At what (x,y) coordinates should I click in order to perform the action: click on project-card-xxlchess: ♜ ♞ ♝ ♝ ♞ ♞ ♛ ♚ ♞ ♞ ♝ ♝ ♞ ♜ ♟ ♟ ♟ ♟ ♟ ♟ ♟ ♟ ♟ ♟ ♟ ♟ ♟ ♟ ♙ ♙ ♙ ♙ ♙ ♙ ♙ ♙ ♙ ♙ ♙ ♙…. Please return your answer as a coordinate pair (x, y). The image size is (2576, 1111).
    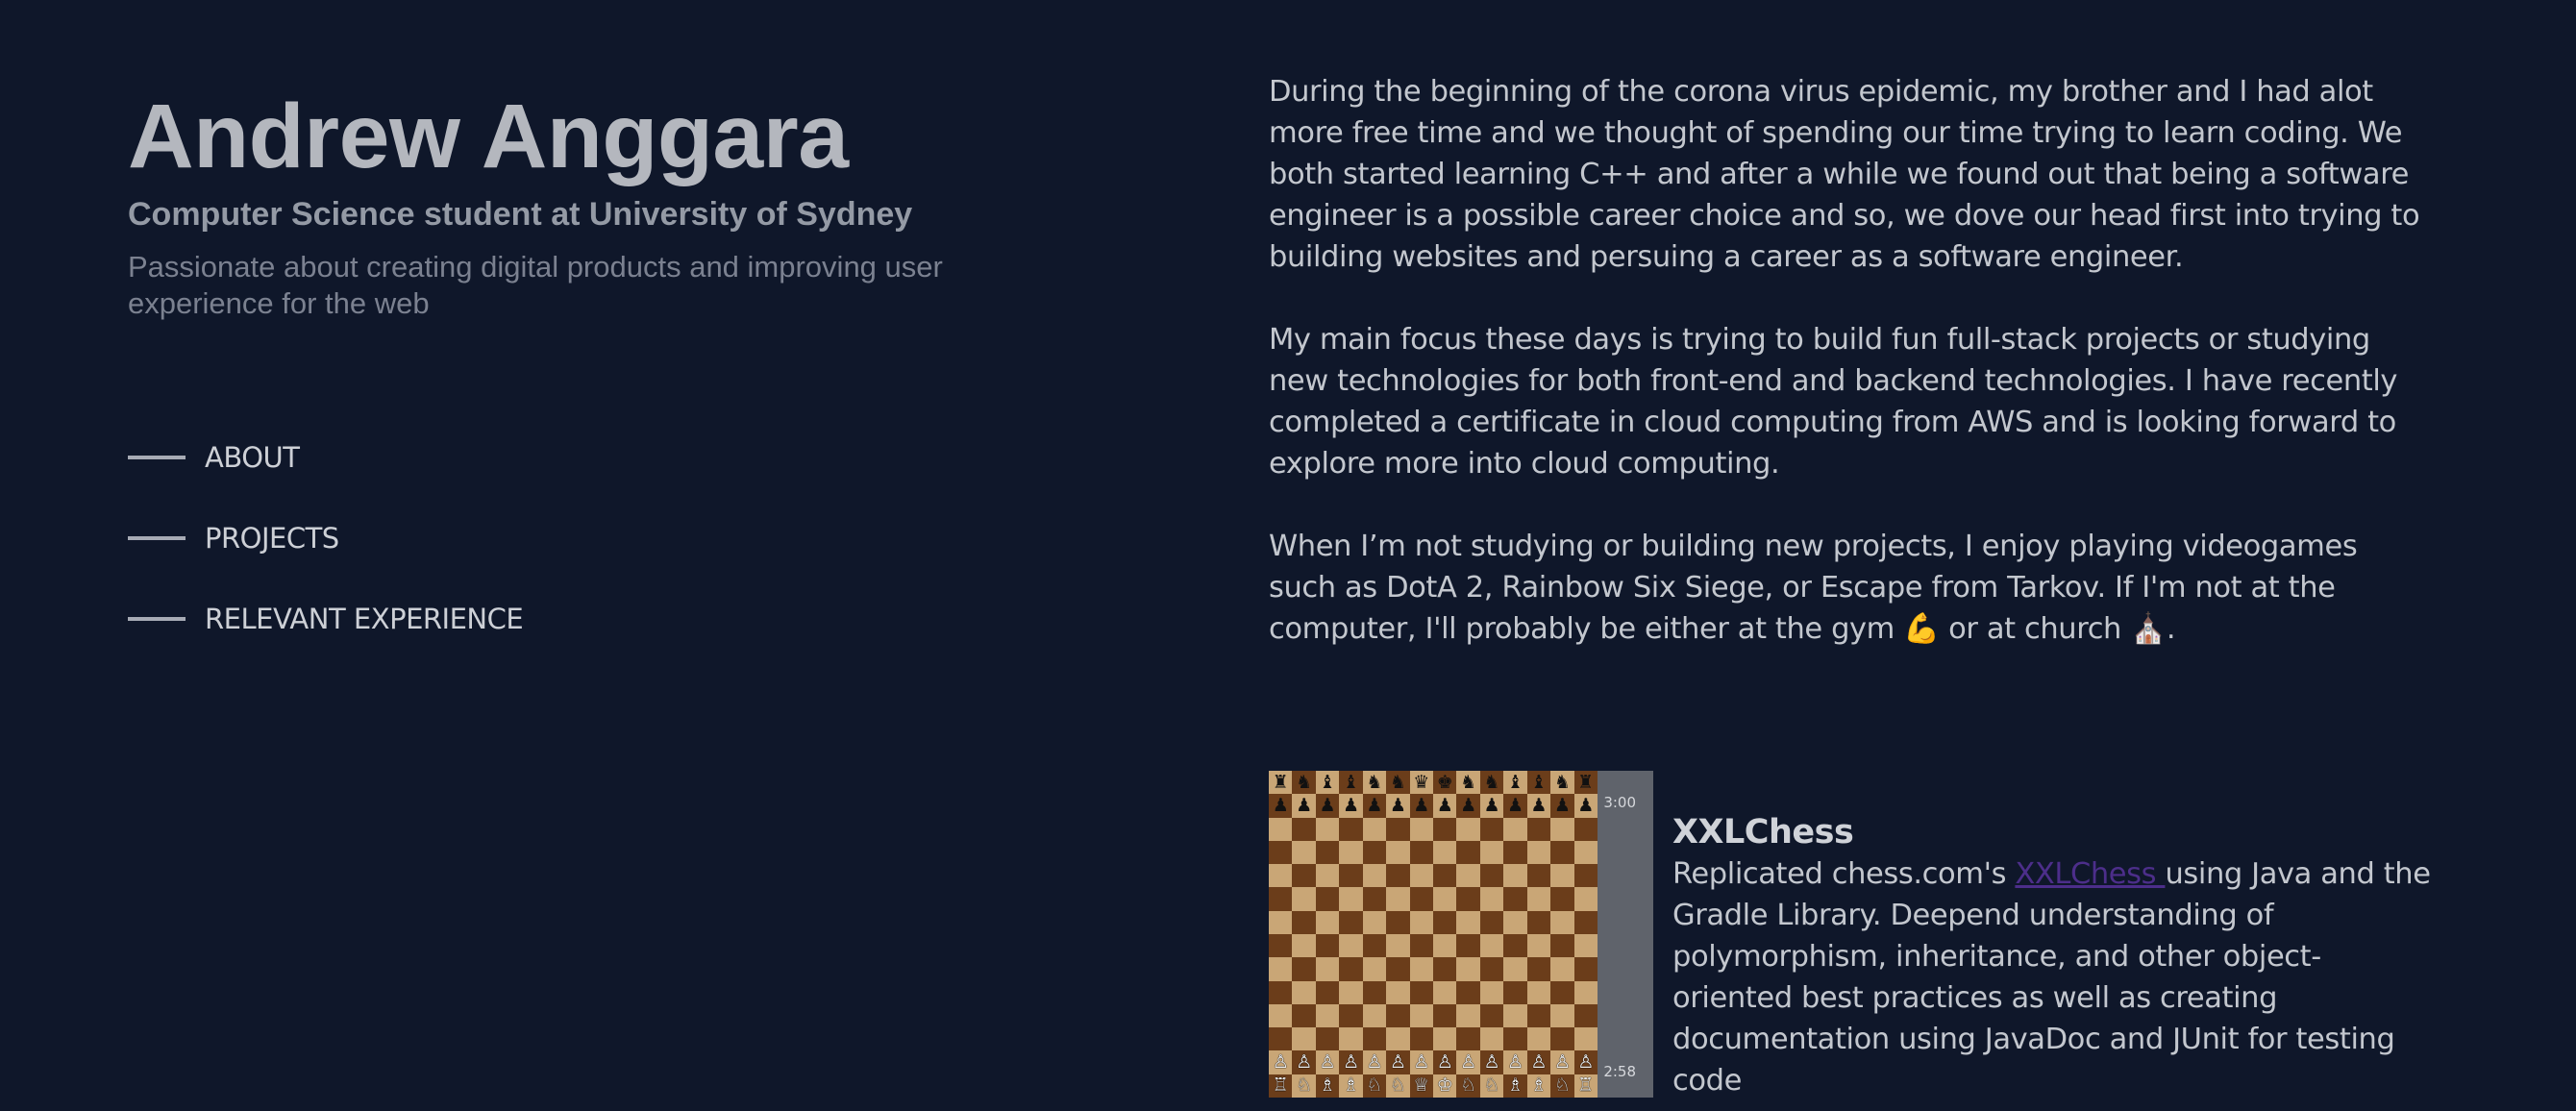
    Looking at the image, I should click on (1893, 934).